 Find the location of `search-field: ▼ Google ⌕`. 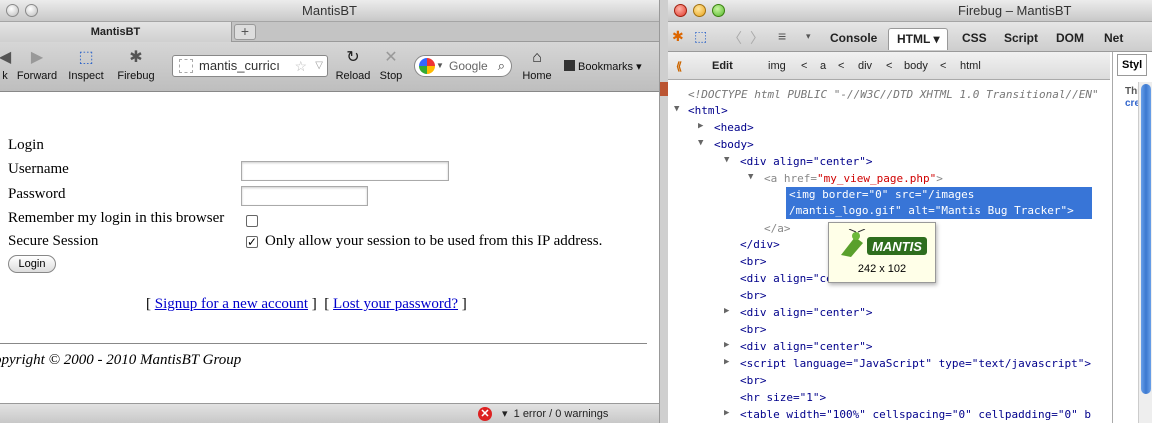

search-field: ▼ Google ⌕ is located at coordinates (463, 66).